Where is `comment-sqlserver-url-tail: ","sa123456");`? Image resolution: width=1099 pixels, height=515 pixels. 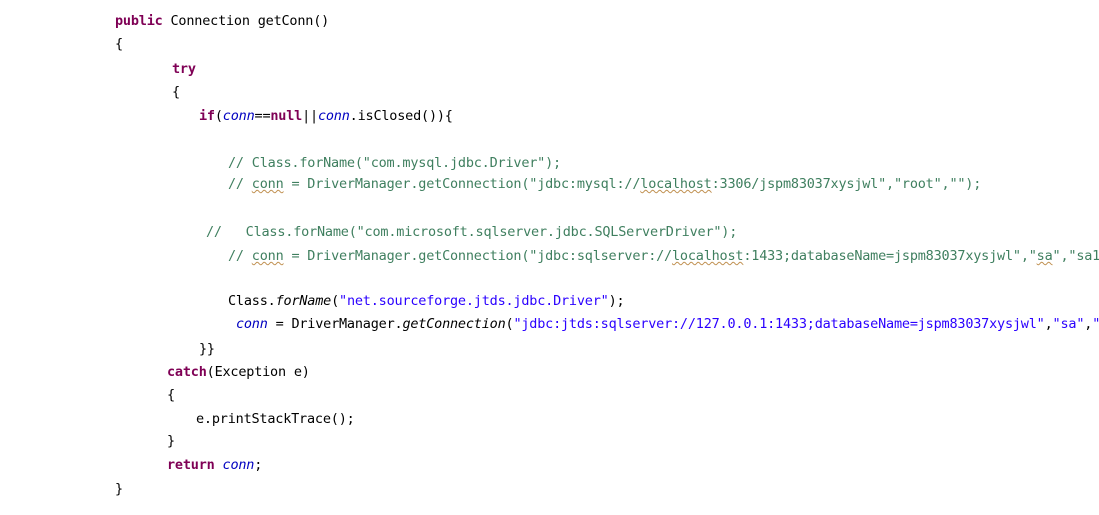
comment-sqlserver-url-tail: ","sa123456"); is located at coordinates (1075, 256).